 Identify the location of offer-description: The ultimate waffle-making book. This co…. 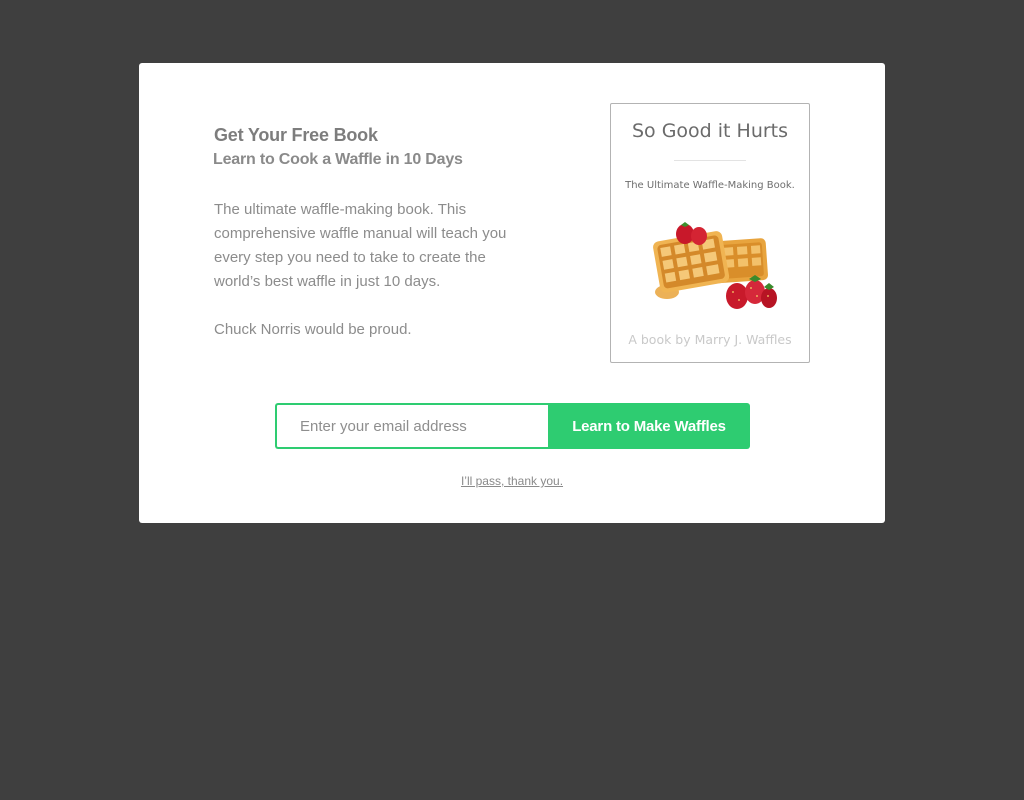
(360, 245).